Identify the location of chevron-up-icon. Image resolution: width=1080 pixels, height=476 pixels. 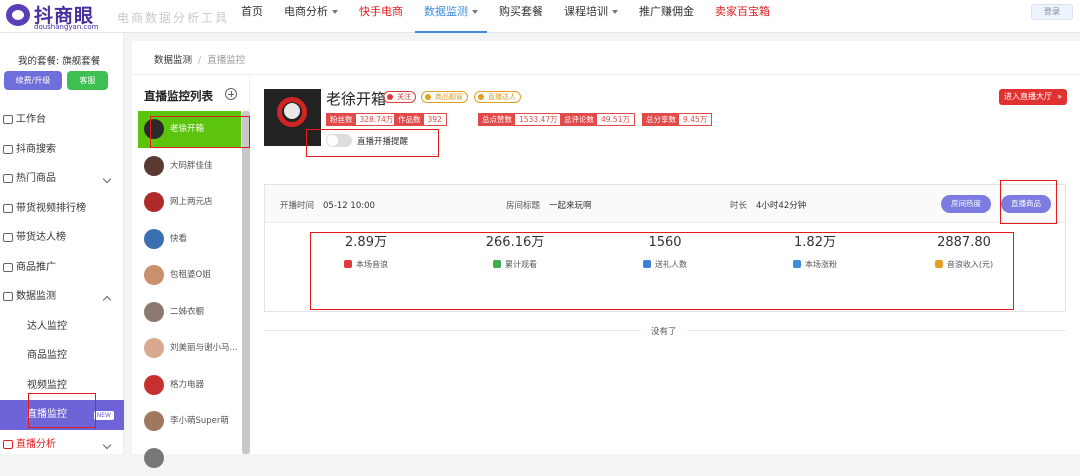
(107, 300).